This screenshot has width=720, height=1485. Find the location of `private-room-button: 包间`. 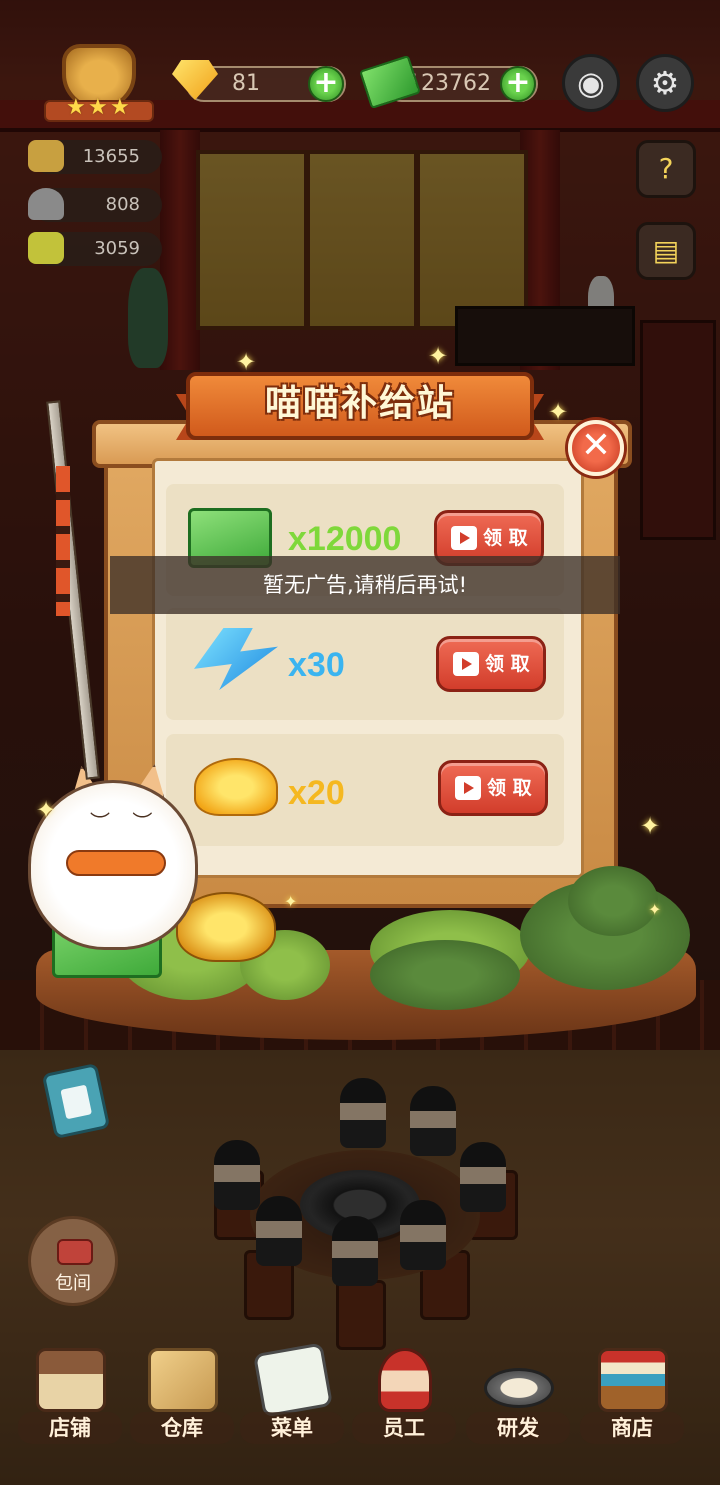

private-room-button: 包间 is located at coordinates (73, 1261).